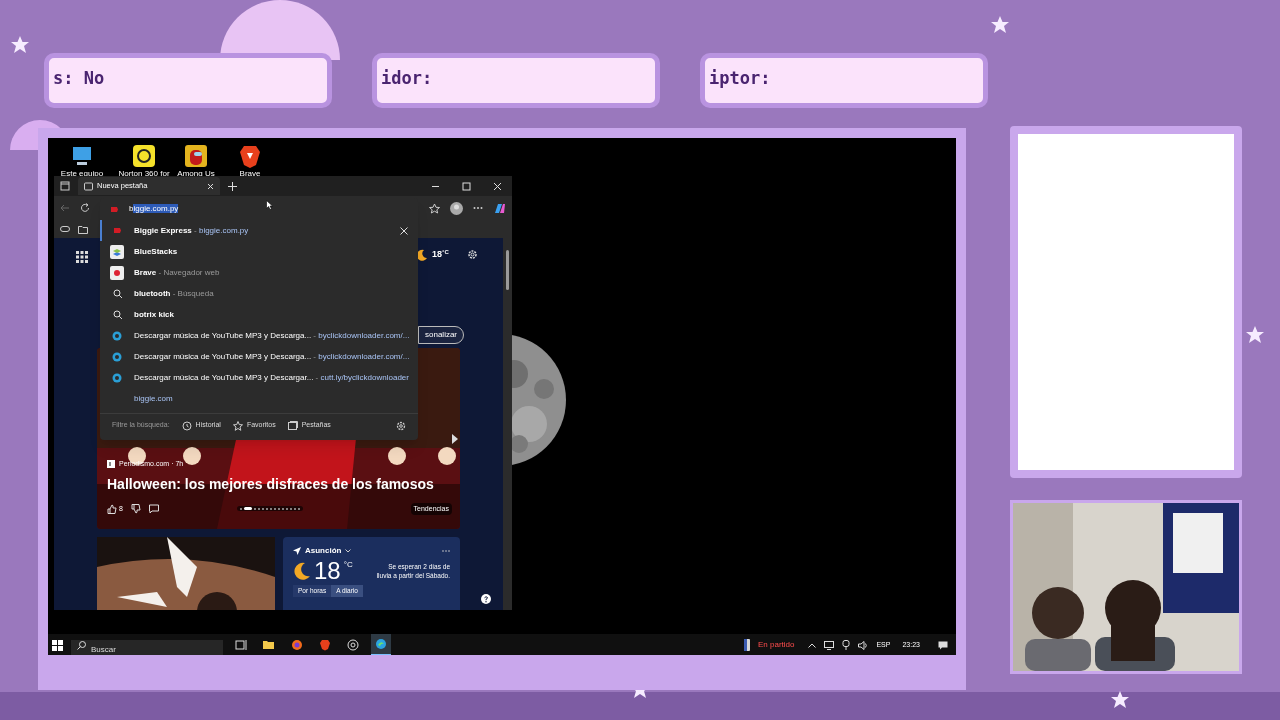 The image size is (1280, 720). What do you see at coordinates (407, 78) in the screenshot?
I see `info-text: idor:` at bounding box center [407, 78].